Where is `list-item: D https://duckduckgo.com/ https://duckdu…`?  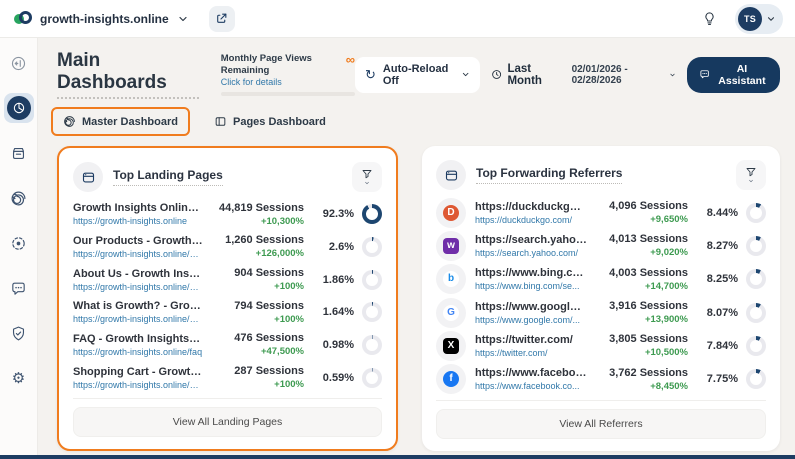
list-item: D https://duckduckgo.com/ https://duckdu… is located at coordinates (601, 212).